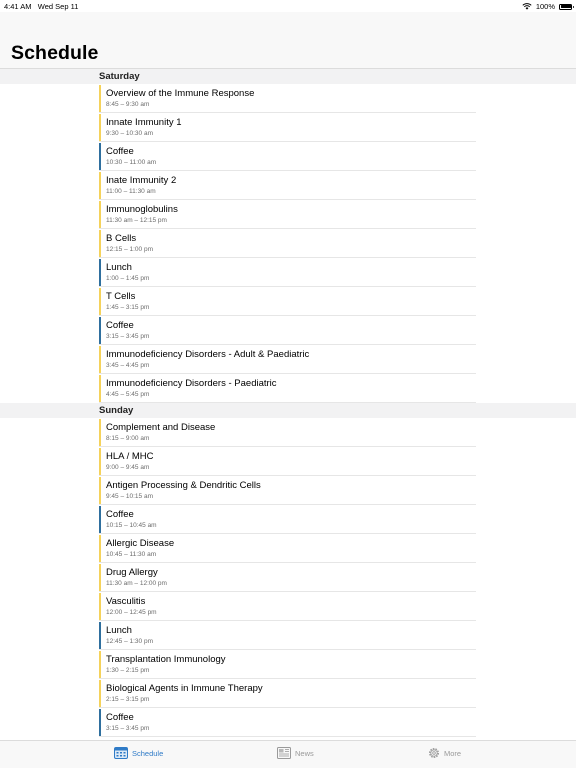 This screenshot has width=576, height=768. Describe the element at coordinates (288, 76) in the screenshot. I see `section-header-saturday: Saturday` at that location.